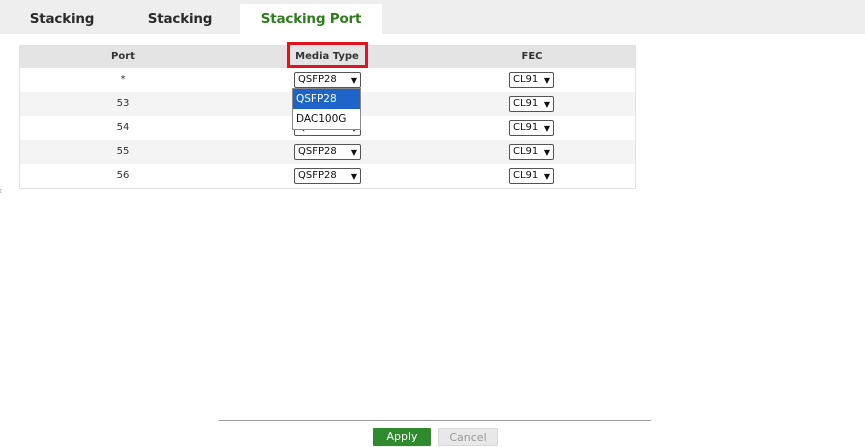 The width and height of the screenshot is (865, 447). Describe the element at coordinates (180, 30) in the screenshot. I see `tab-stacking-setup: Stacking Setup` at that location.